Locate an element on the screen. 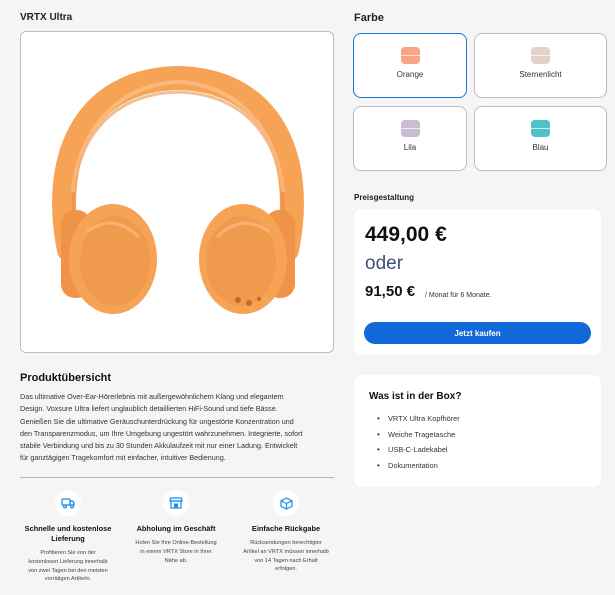  color-option-lila: Lila is located at coordinates (410, 138).